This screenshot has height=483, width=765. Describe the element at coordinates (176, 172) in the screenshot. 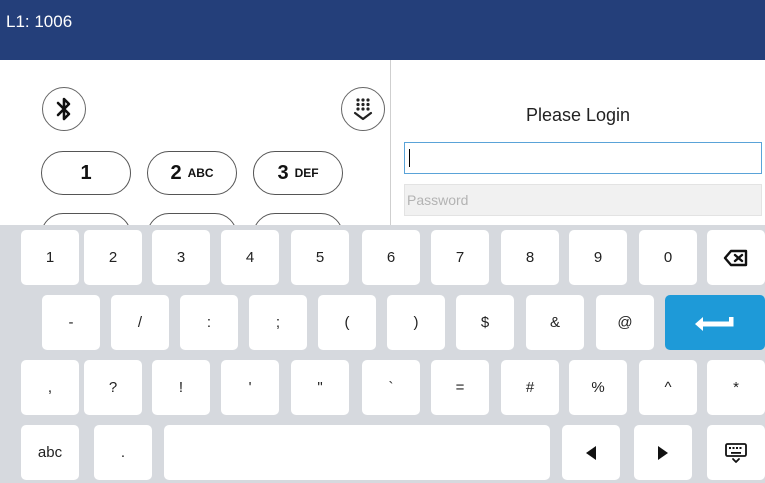

I see `dial-key-digit: 2` at that location.